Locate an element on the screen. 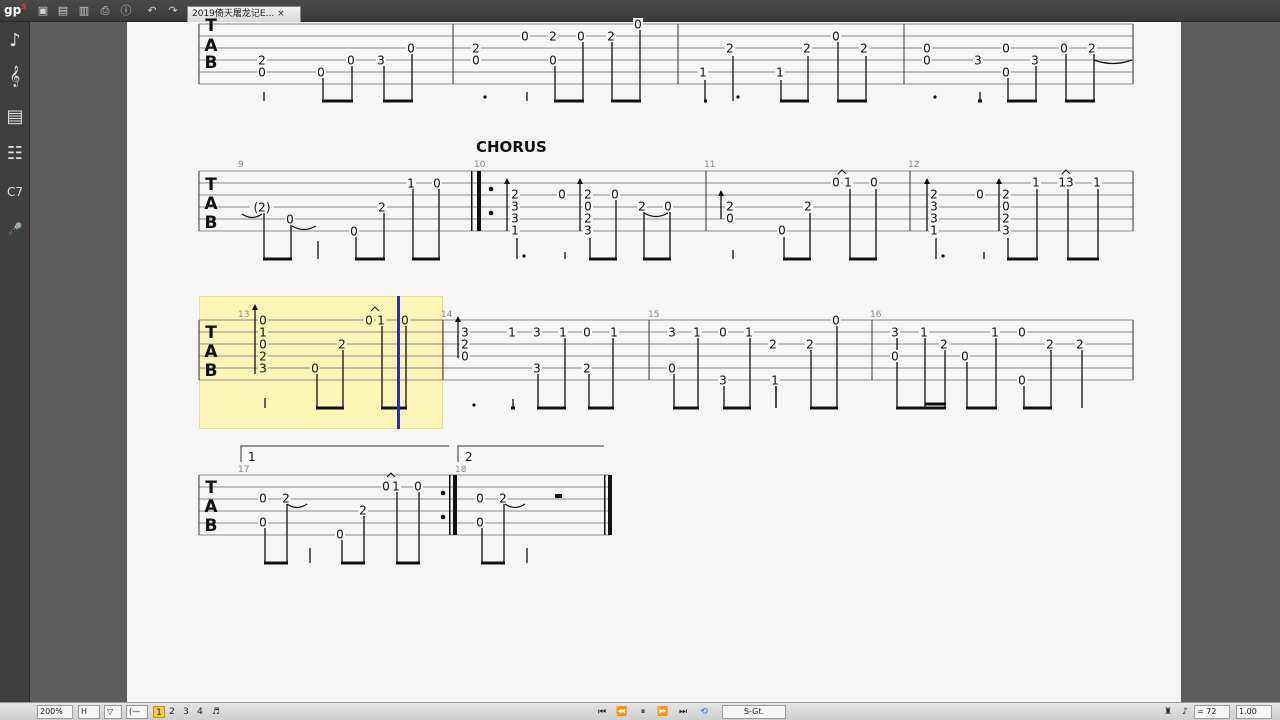  microphone-icon: 🎤 is located at coordinates (15, 229).